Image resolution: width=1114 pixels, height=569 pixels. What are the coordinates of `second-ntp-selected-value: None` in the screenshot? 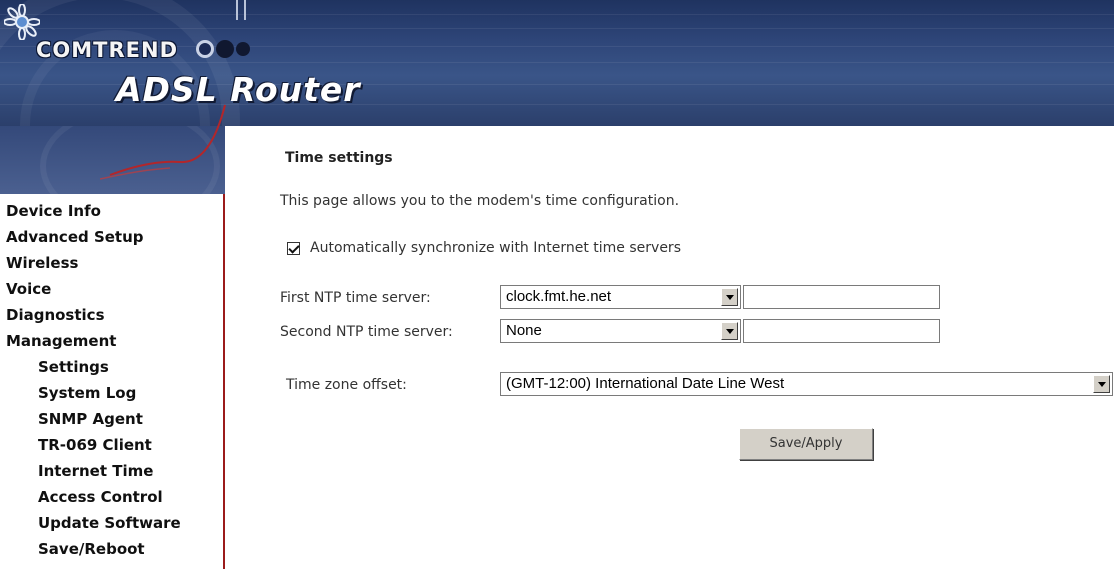 It's located at (524, 330).